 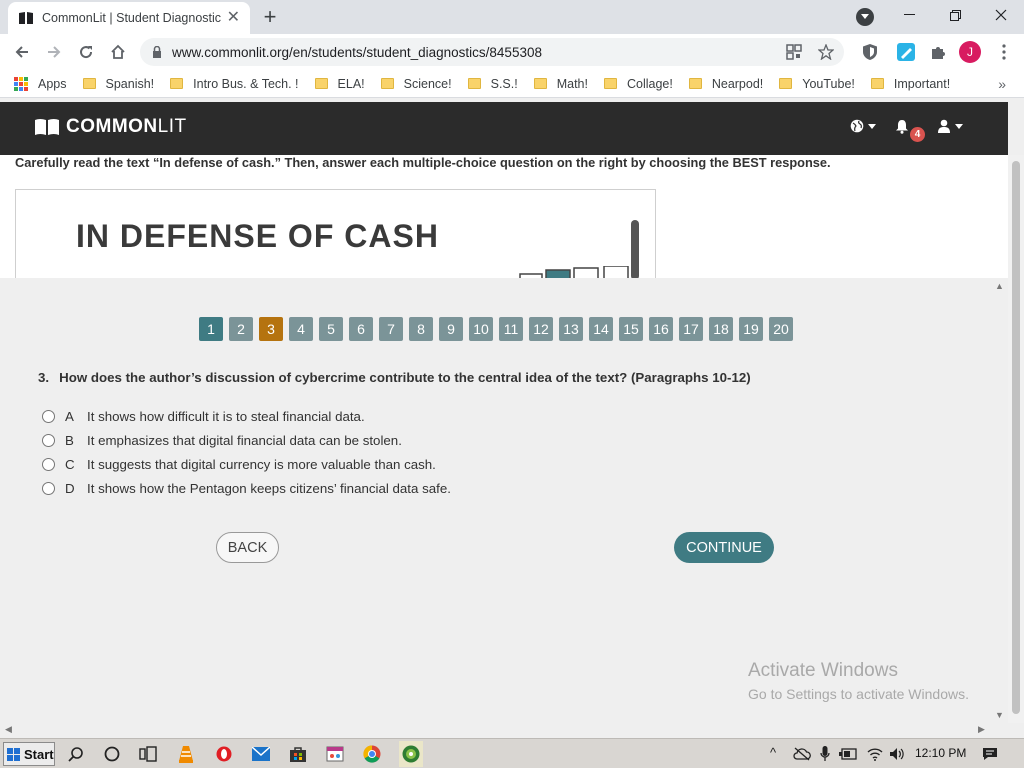 I want to click on question-number-button: 4, so click(x=301, y=329).